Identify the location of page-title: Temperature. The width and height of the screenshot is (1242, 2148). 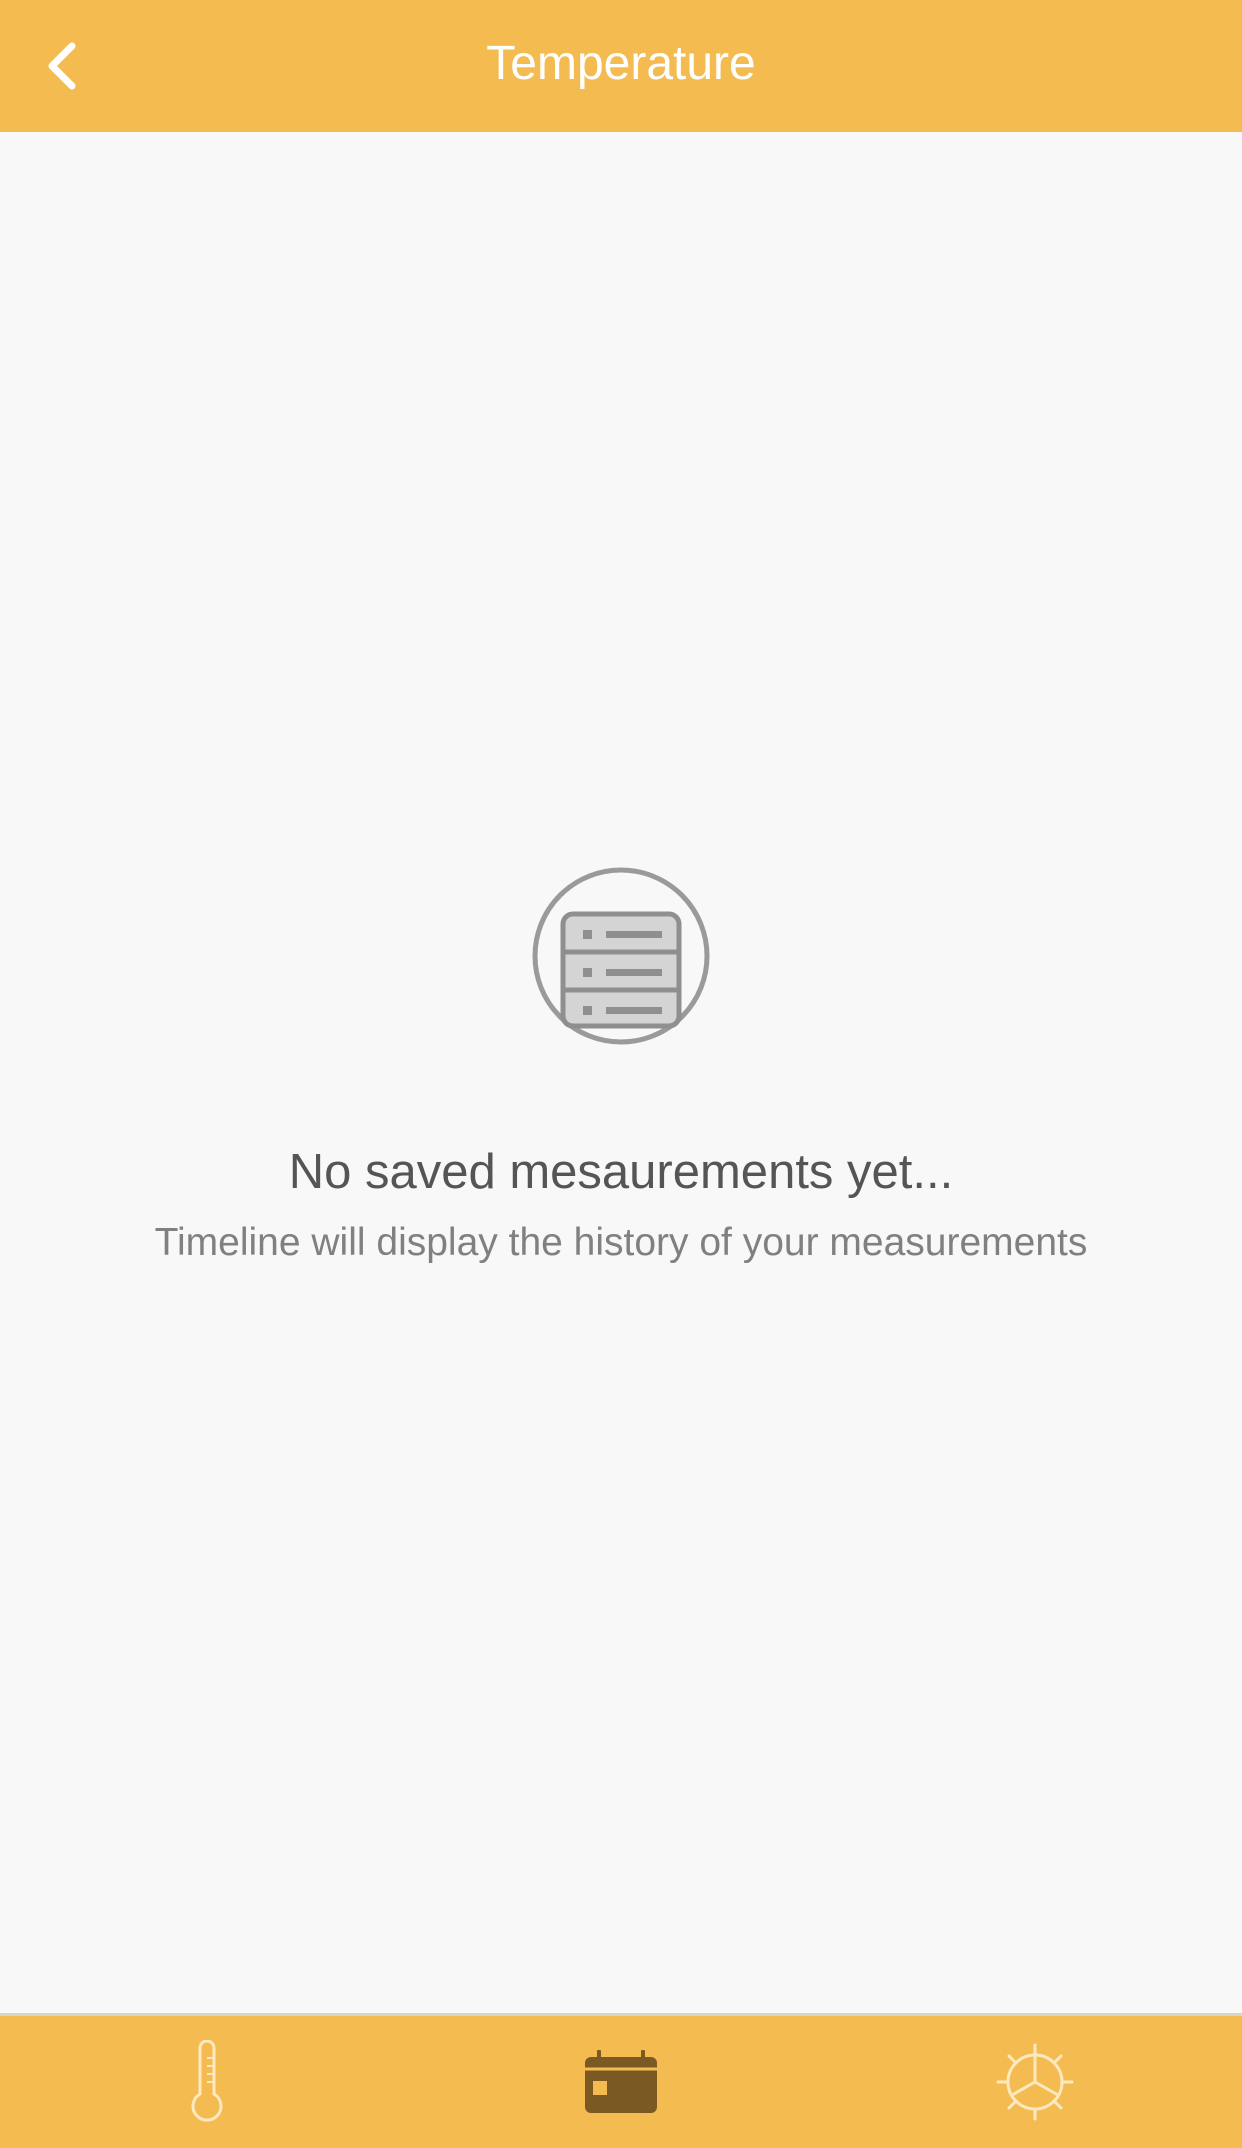
(621, 63).